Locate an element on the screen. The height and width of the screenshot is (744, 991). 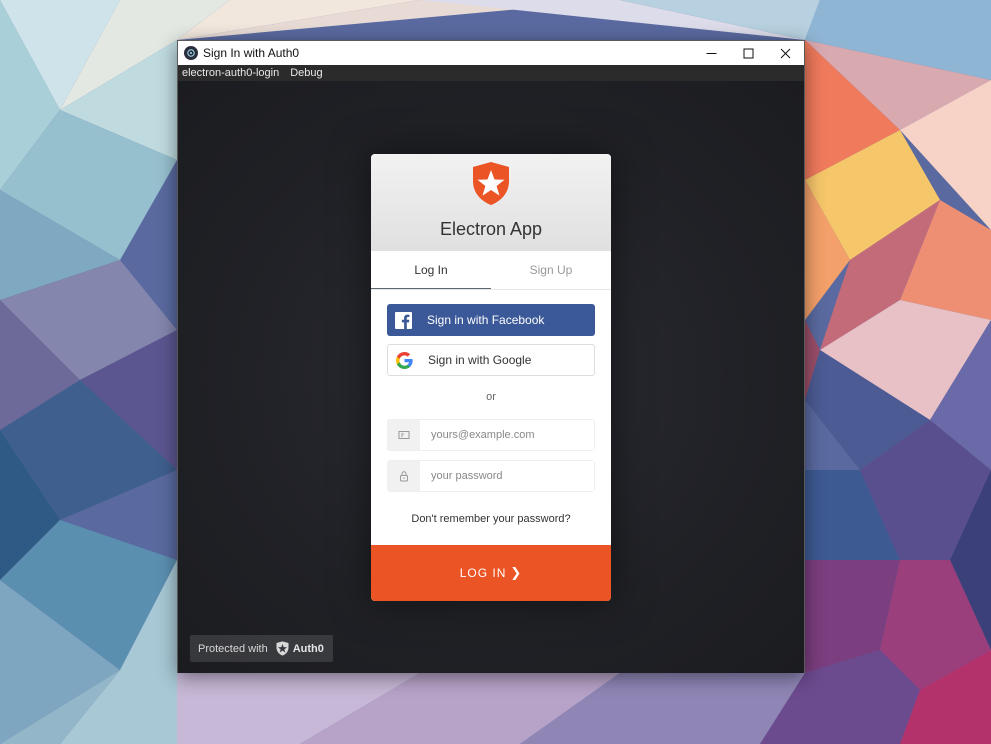
facebook-signin-button: Sign in with Facebook is located at coordinates (491, 320).